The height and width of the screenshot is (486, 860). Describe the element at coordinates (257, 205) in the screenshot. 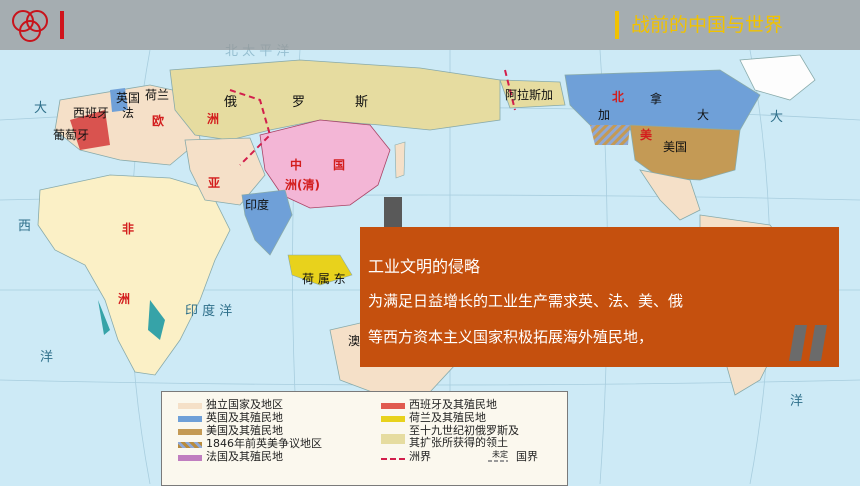

I see `label-india: 印度` at that location.